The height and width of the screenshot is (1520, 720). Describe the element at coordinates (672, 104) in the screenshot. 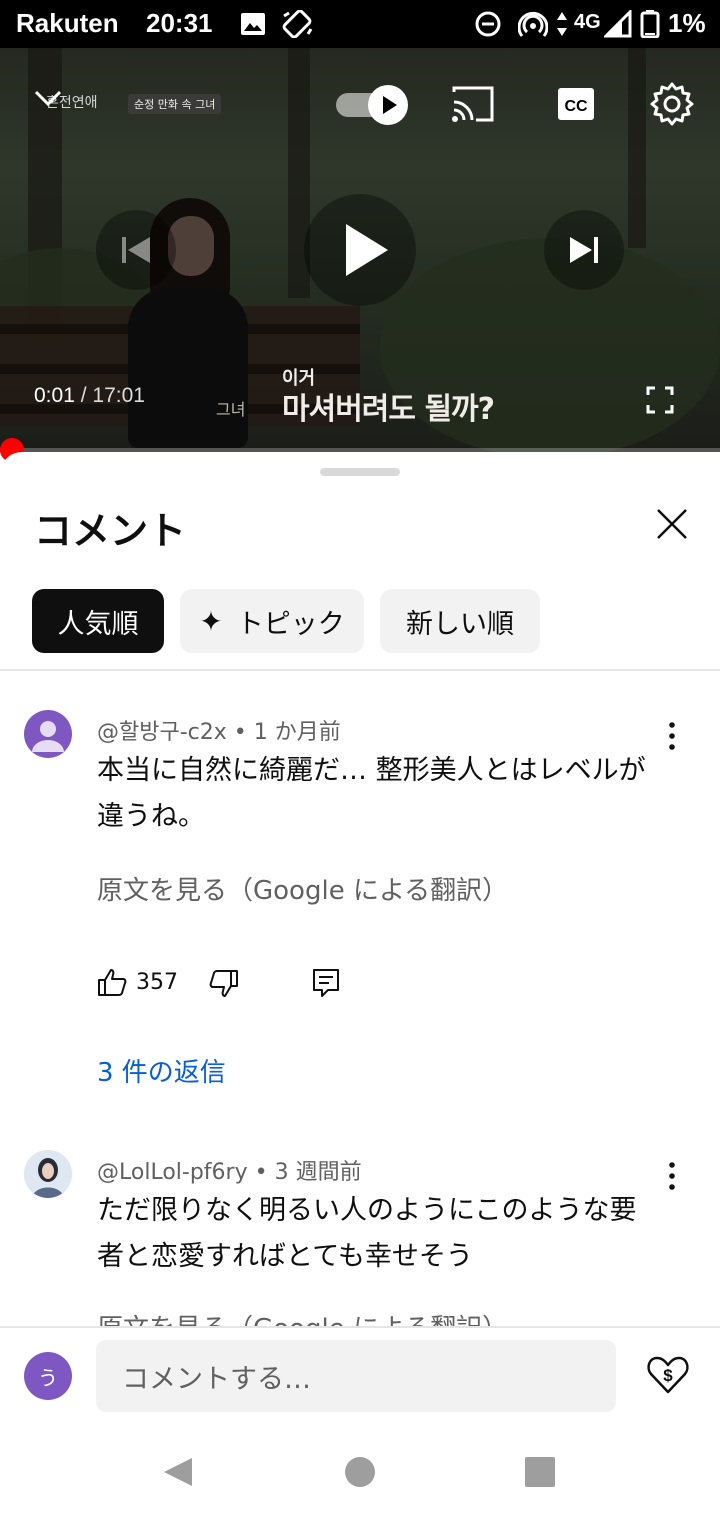

I see `settings-gear-icon` at that location.